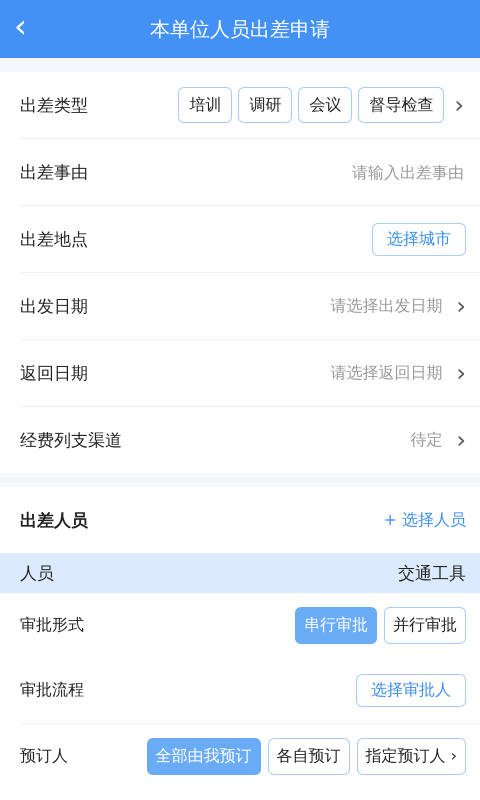 Image resolution: width=480 pixels, height=800 pixels. Describe the element at coordinates (71, 441) in the screenshot. I see `field-label: 经费列支渠道` at that location.